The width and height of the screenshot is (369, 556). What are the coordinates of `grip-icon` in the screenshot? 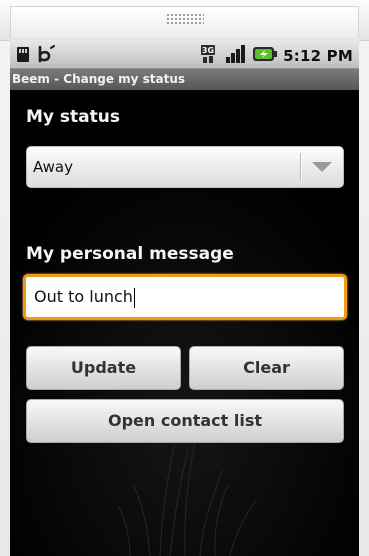 It's located at (185, 19).